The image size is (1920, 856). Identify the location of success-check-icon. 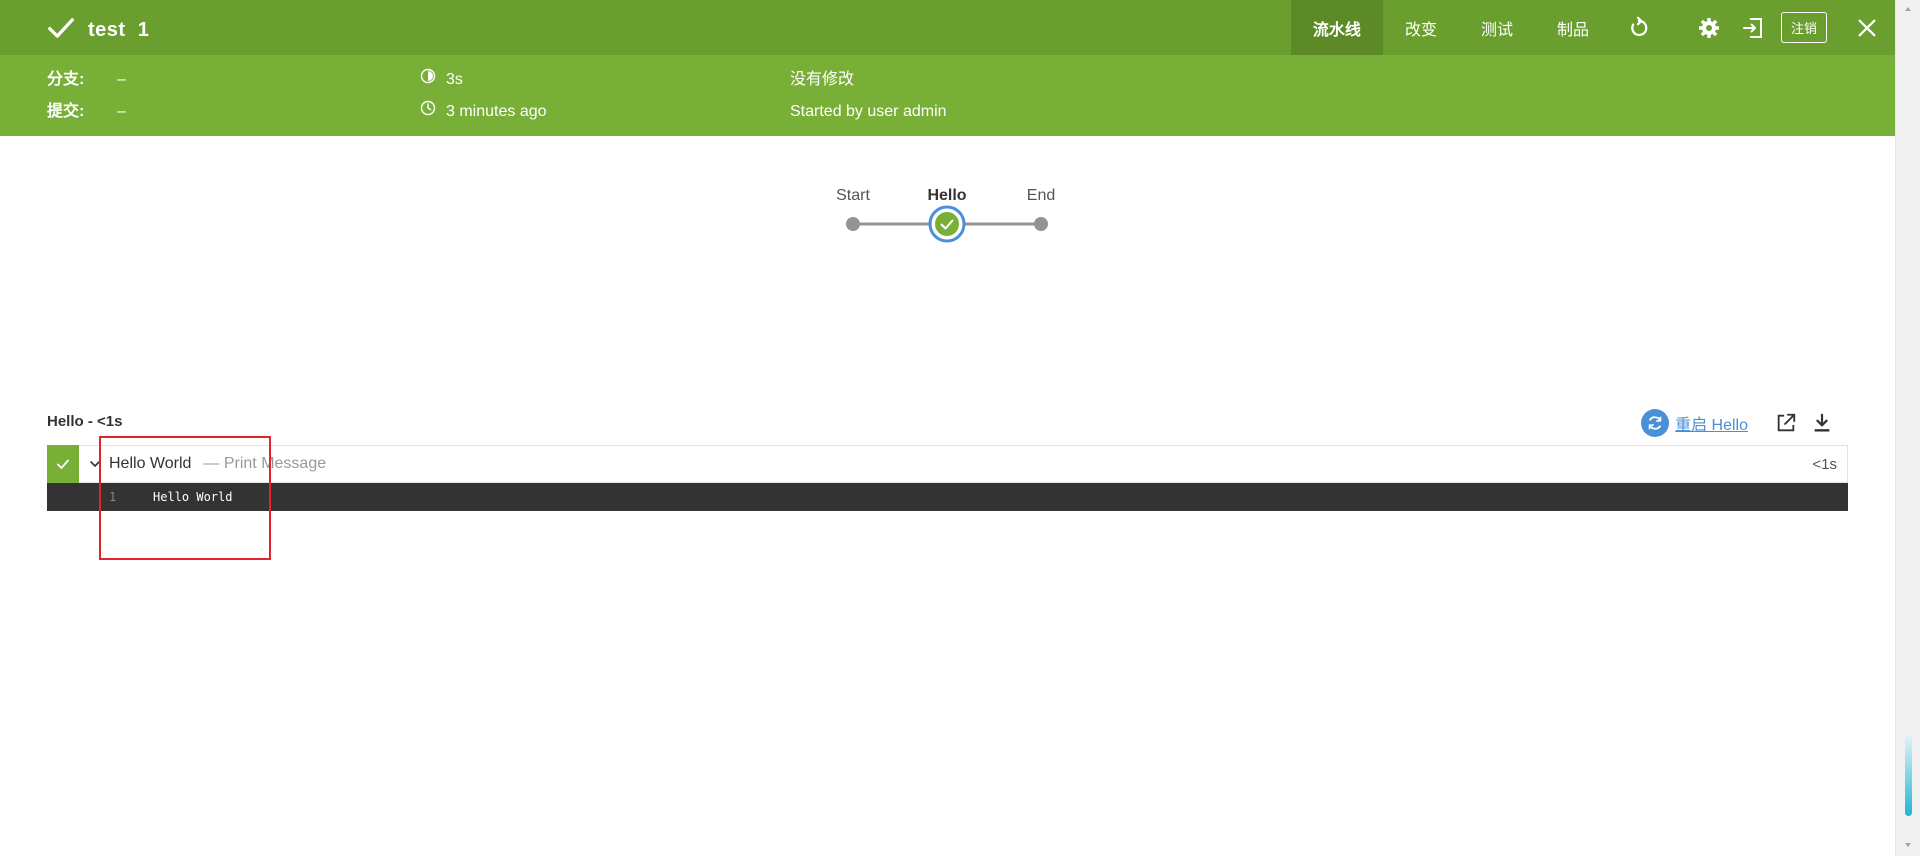
(61, 30).